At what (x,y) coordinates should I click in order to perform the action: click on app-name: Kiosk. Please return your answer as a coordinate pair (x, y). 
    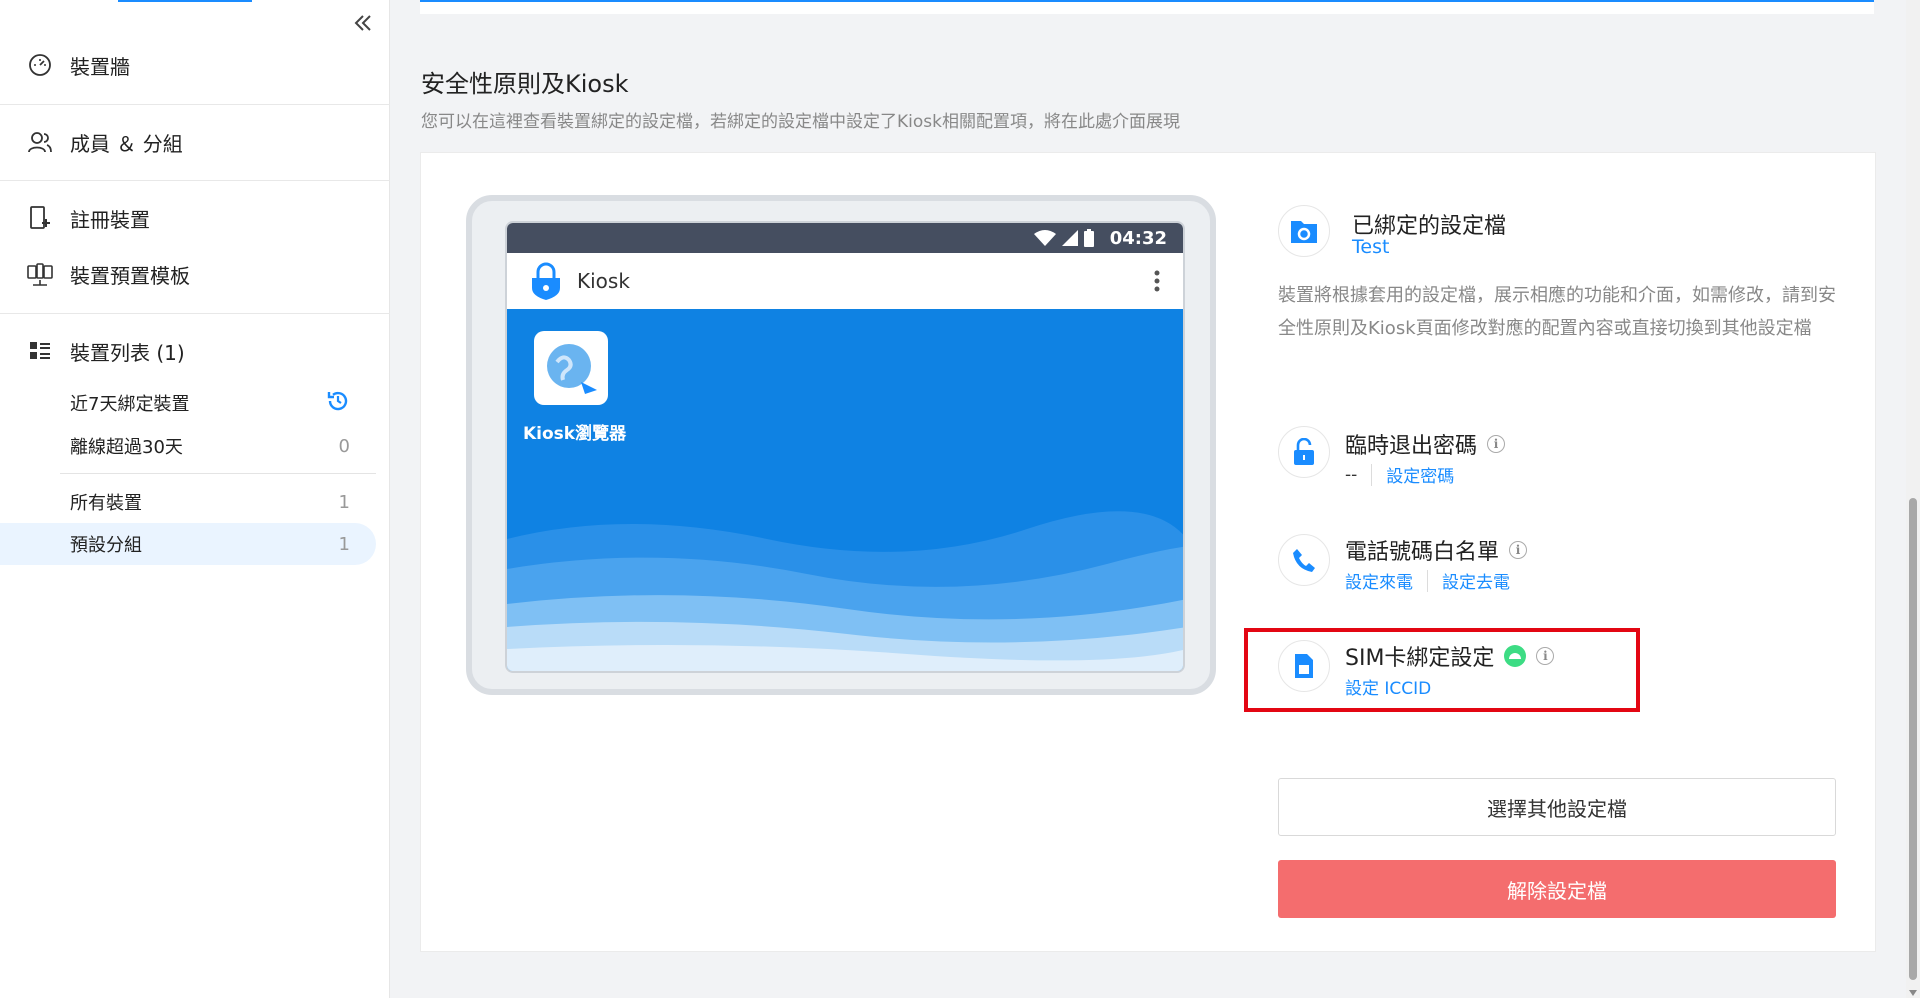
    Looking at the image, I should click on (603, 281).